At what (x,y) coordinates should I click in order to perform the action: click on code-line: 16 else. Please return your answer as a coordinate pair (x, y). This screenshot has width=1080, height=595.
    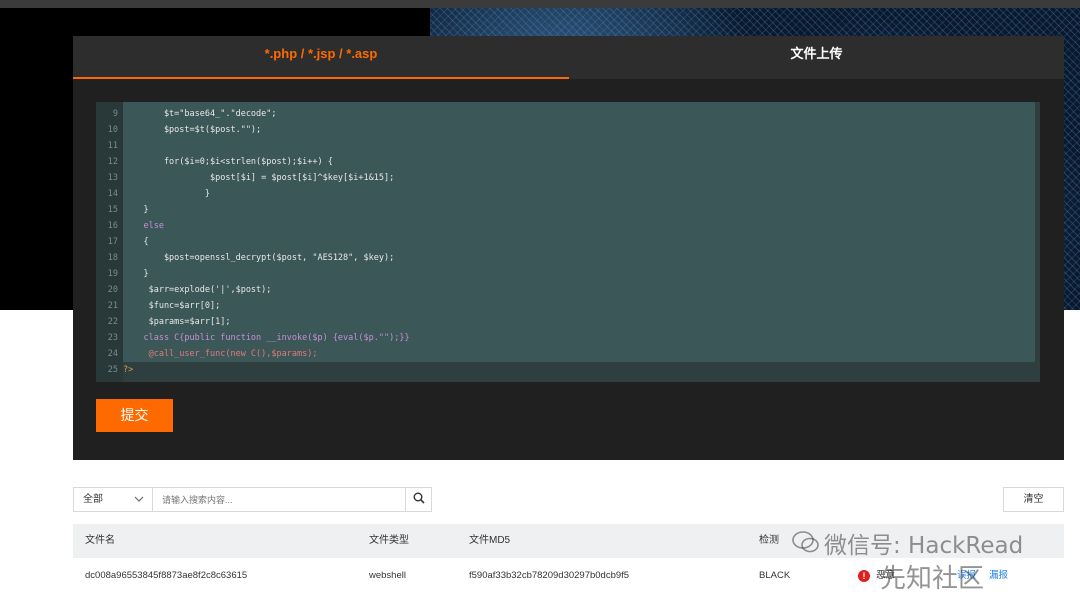
    Looking at the image, I should click on (568, 226).